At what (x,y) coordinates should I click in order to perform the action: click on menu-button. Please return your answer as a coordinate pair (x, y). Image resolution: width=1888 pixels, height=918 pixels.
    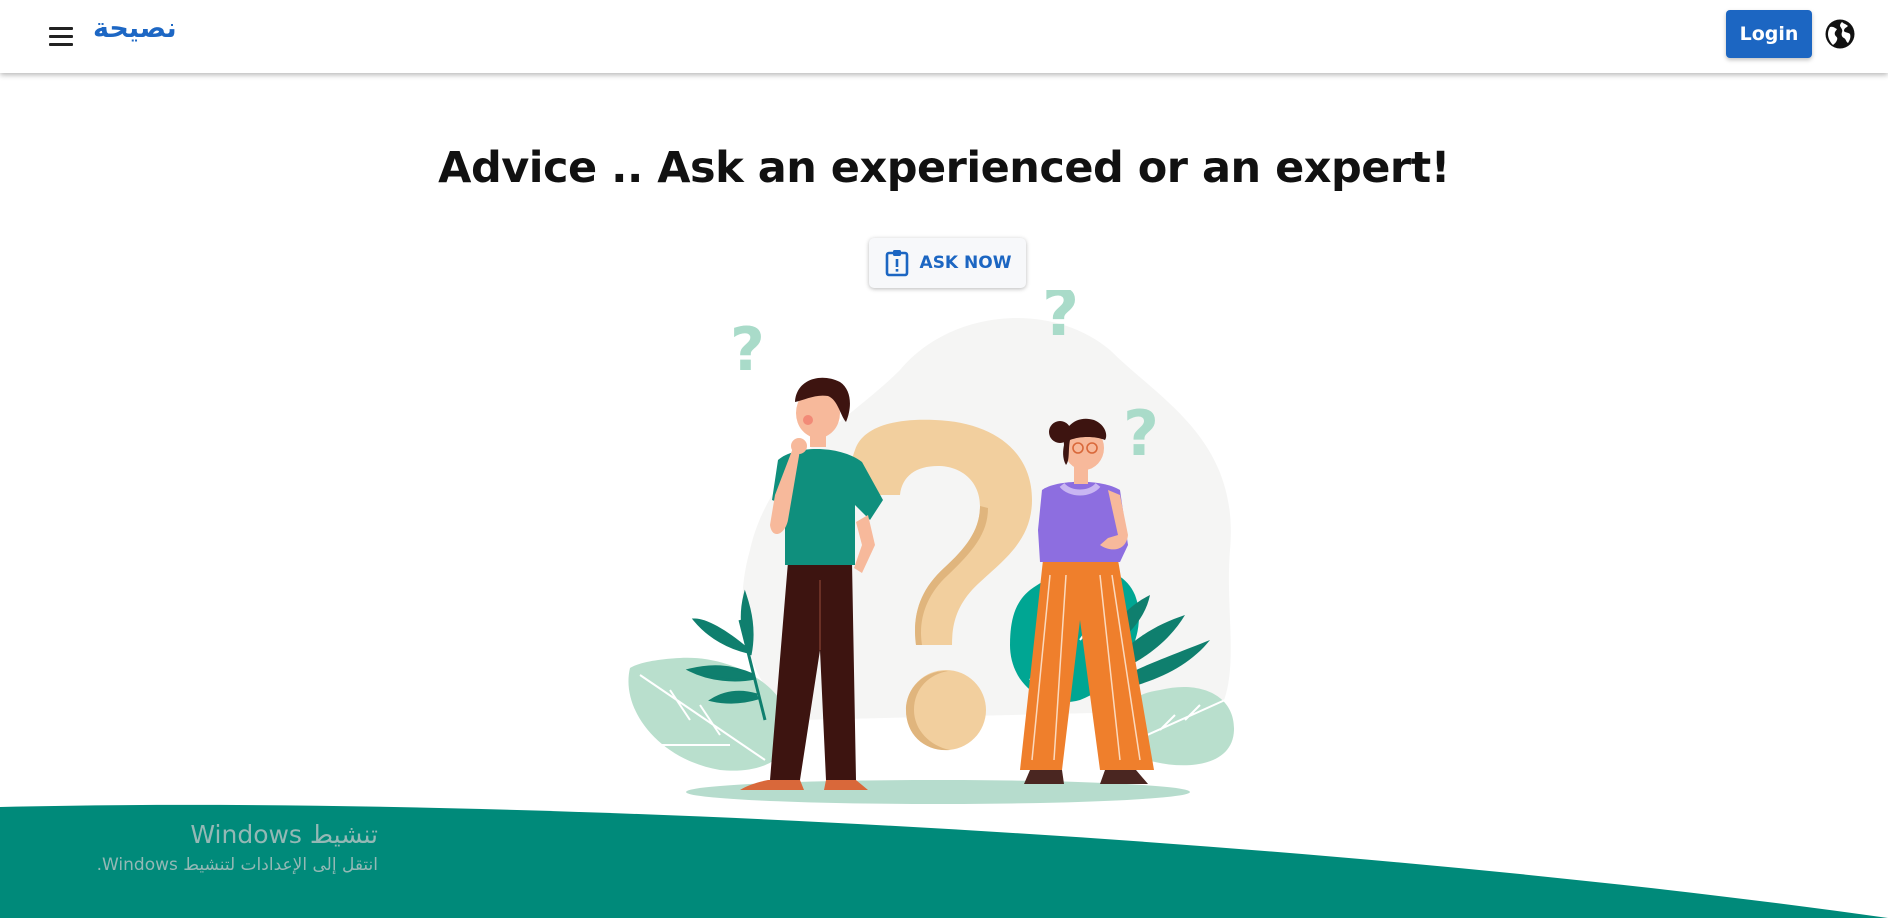
    Looking at the image, I should click on (61, 37).